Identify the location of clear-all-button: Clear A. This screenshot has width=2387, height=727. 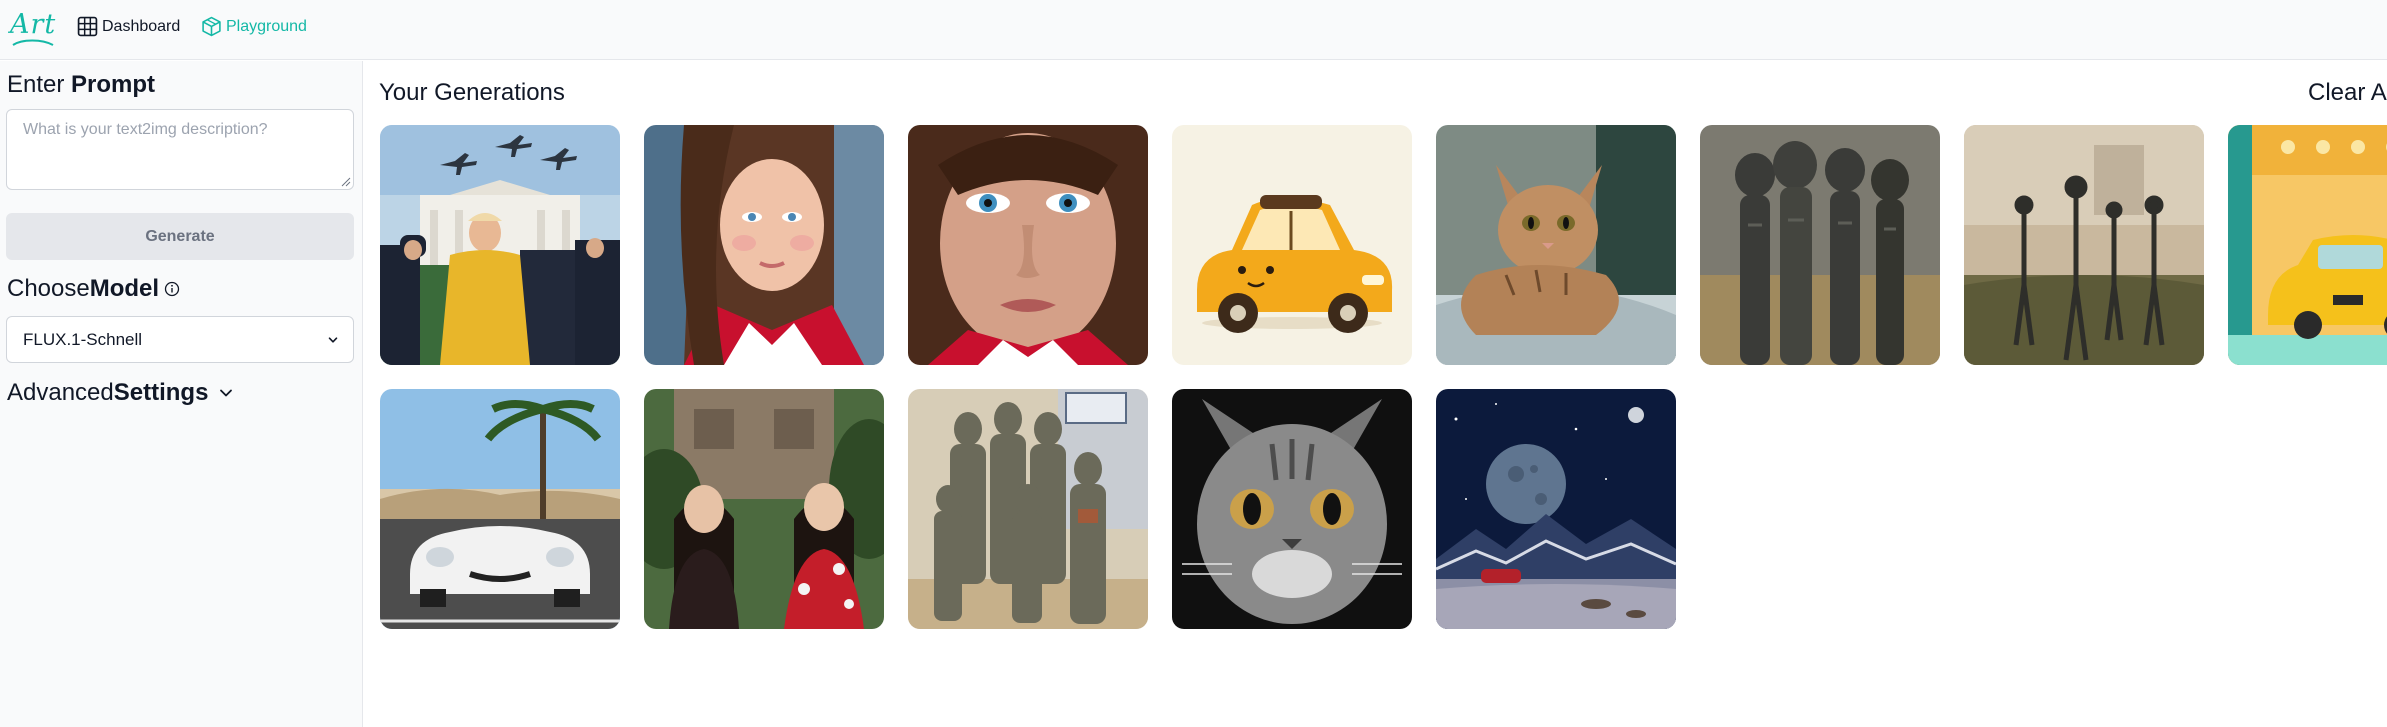
(2347, 93).